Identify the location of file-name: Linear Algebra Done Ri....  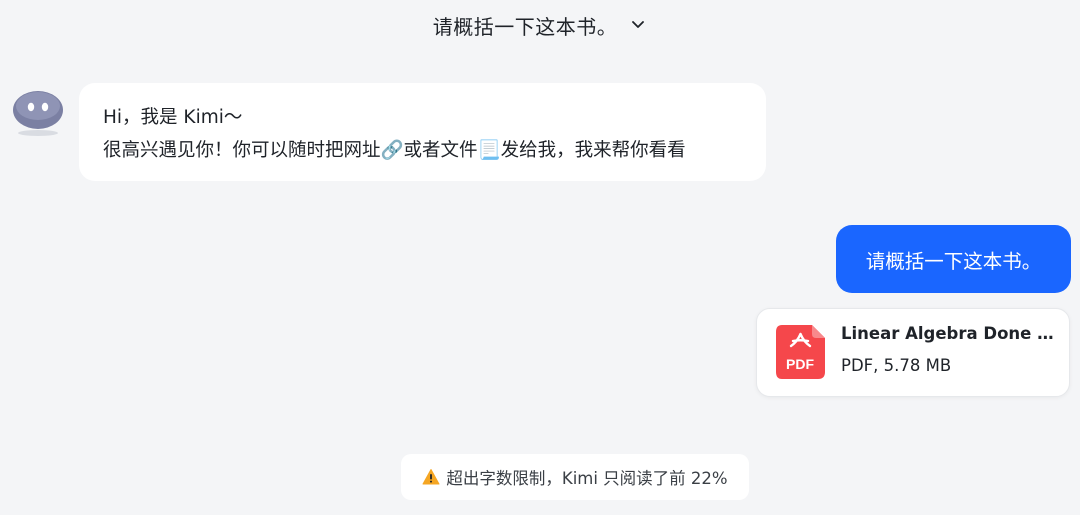
(951, 333).